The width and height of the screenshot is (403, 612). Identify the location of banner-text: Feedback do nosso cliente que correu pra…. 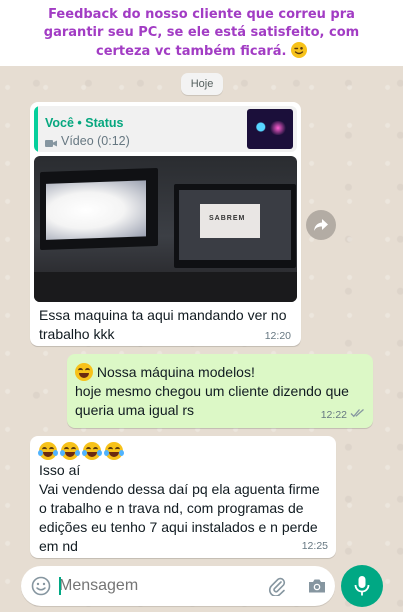
(201, 32).